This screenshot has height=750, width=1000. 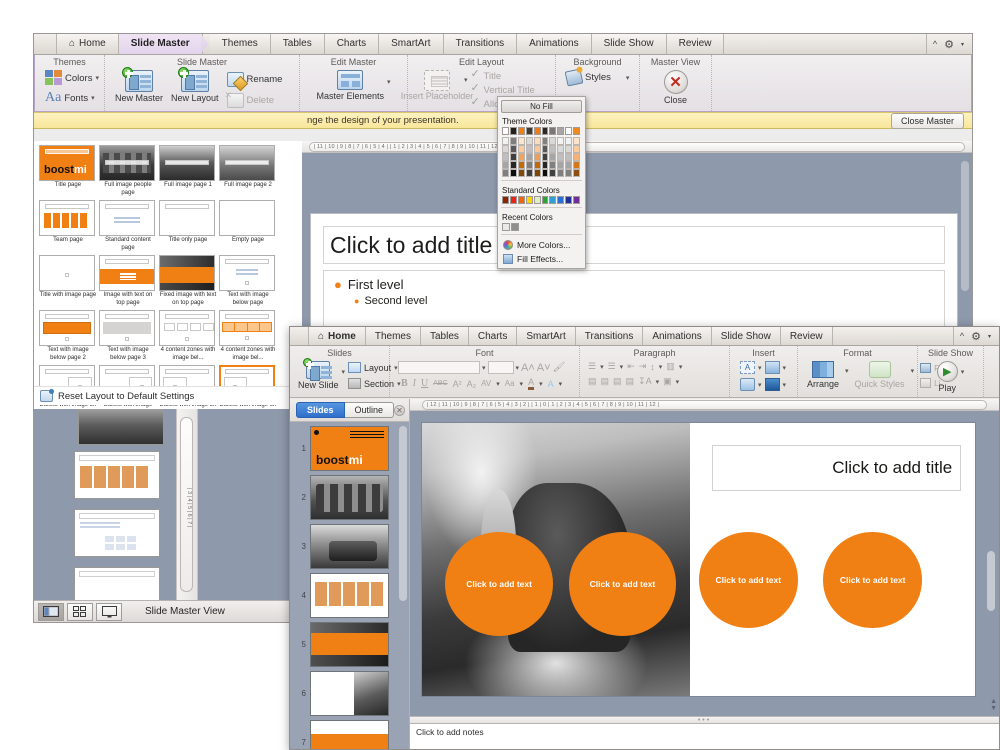 I want to click on text-circle-2: Click to add text, so click(x=622, y=584).